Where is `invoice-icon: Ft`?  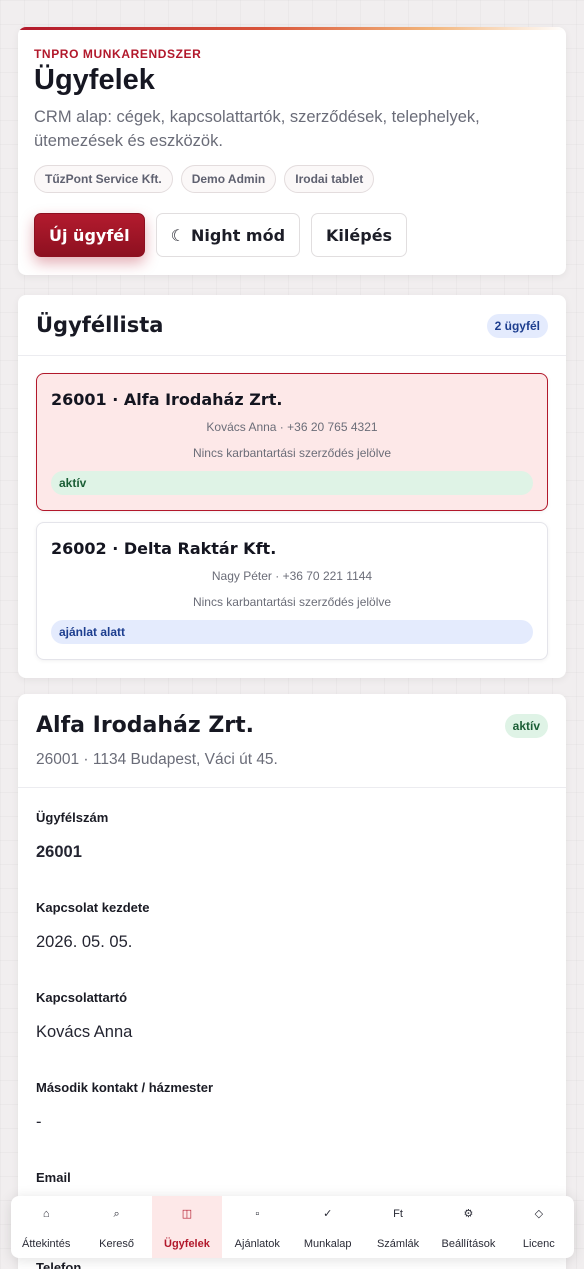 invoice-icon: Ft is located at coordinates (398, 1214).